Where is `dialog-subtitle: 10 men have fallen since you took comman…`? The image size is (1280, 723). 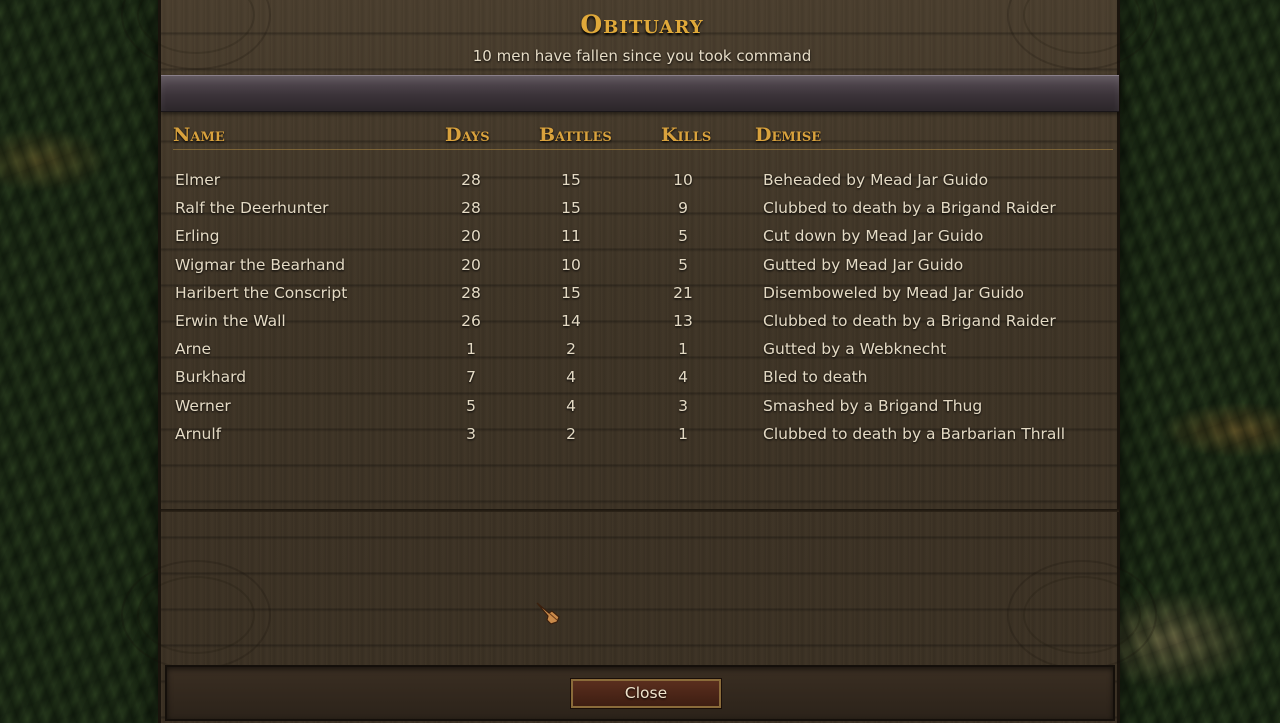 dialog-subtitle: 10 men have fallen since you took comman… is located at coordinates (642, 56).